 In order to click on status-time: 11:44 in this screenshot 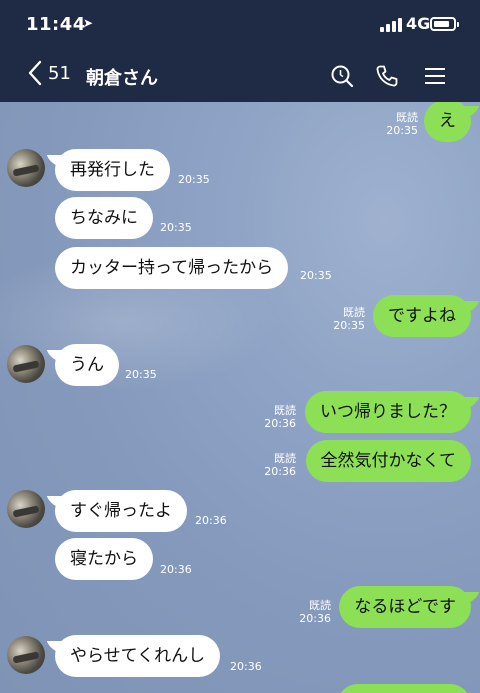, I will do `click(56, 24)`.